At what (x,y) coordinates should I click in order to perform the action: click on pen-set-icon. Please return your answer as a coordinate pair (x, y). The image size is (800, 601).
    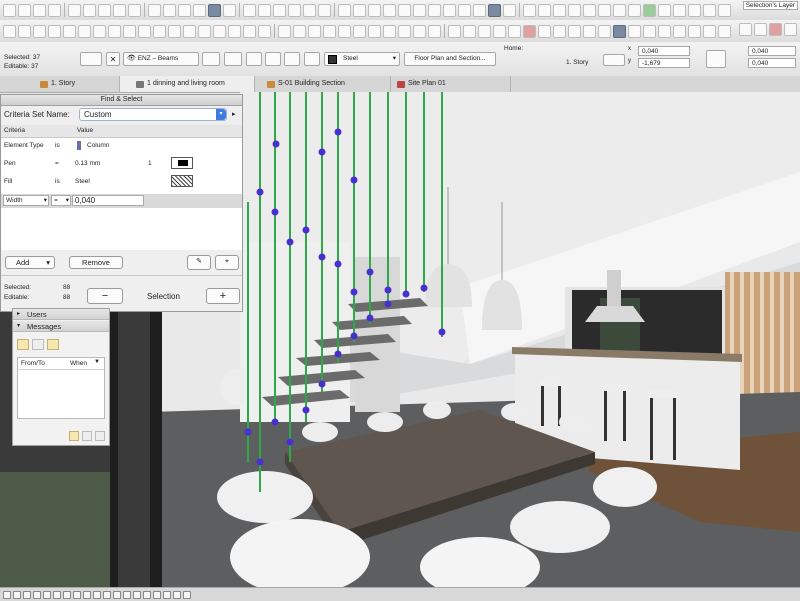
    Looking at the image, I should click on (264, 10).